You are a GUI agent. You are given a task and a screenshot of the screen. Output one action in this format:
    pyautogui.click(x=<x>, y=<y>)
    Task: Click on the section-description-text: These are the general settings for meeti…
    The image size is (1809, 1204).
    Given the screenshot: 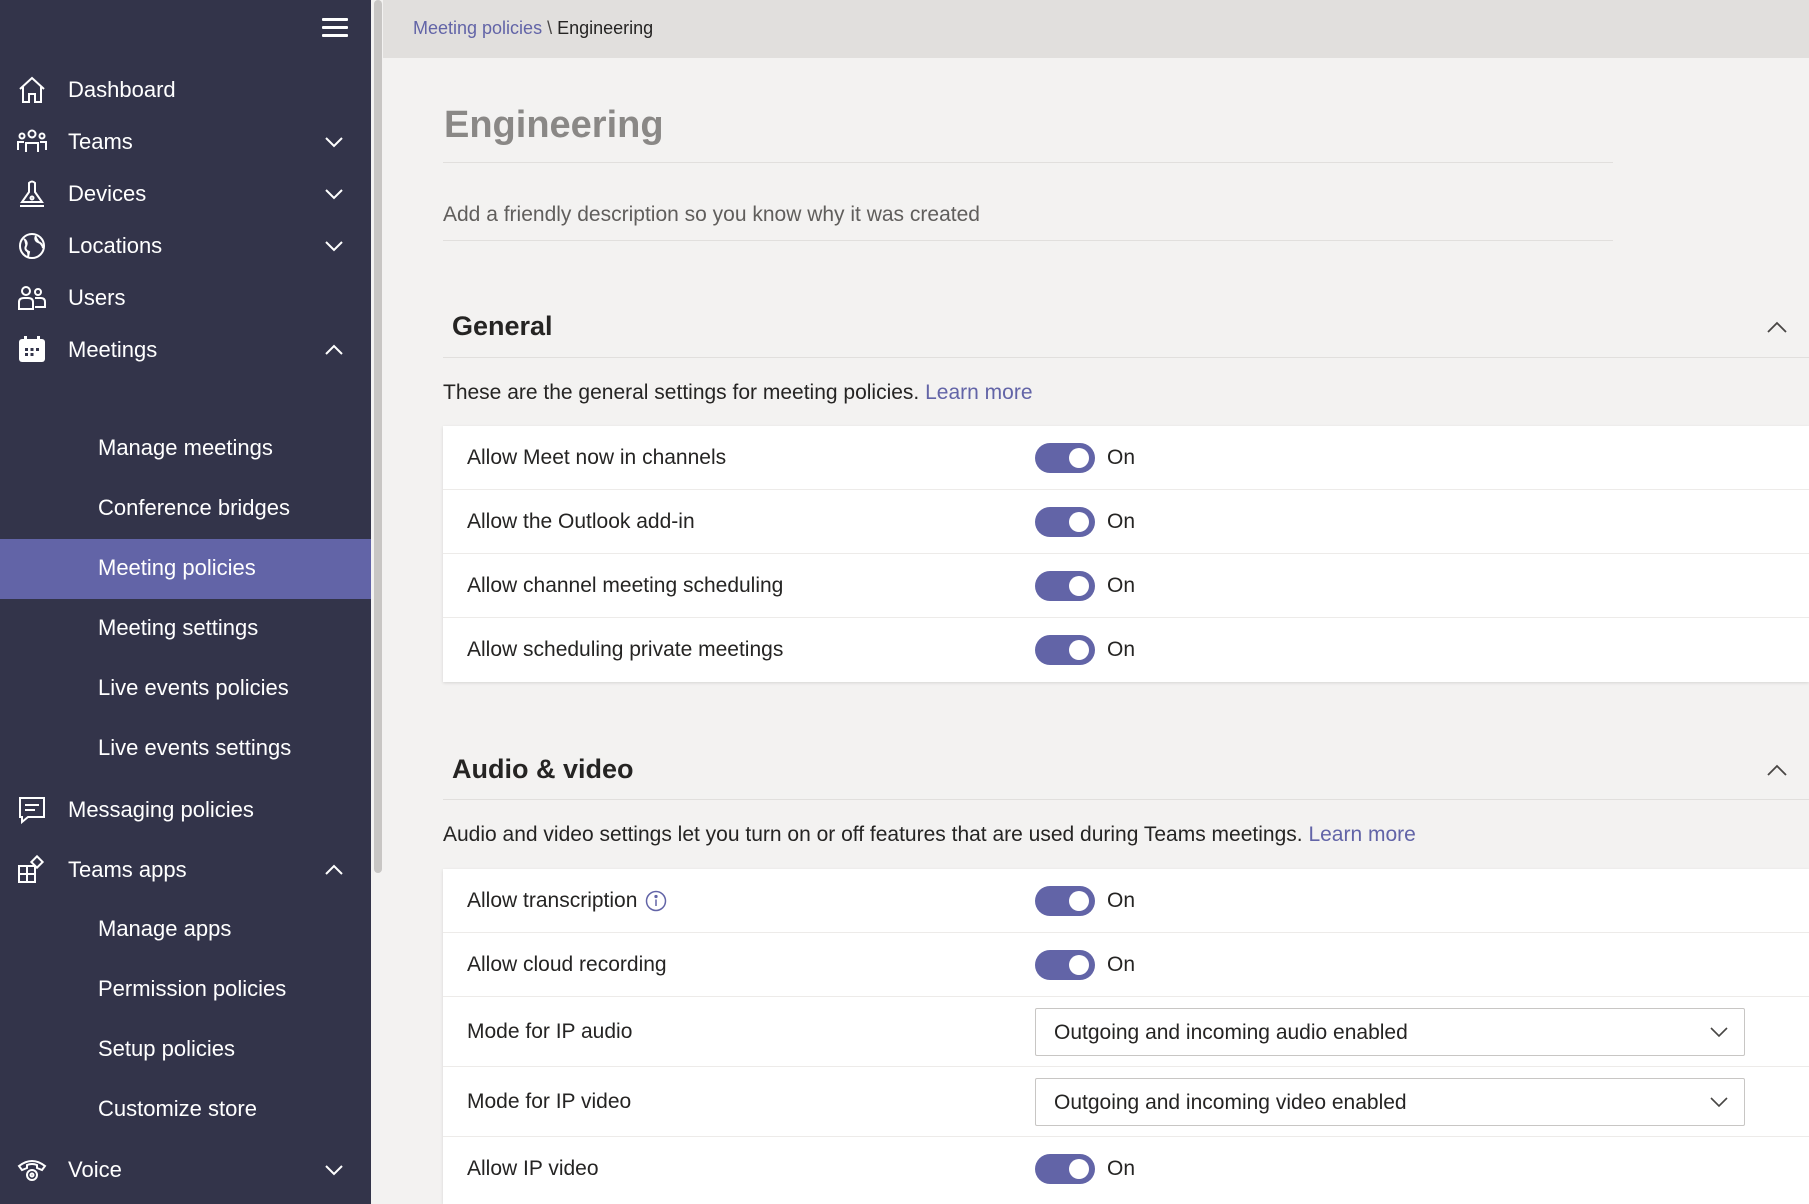 What is the action you would take?
    pyautogui.click(x=681, y=392)
    